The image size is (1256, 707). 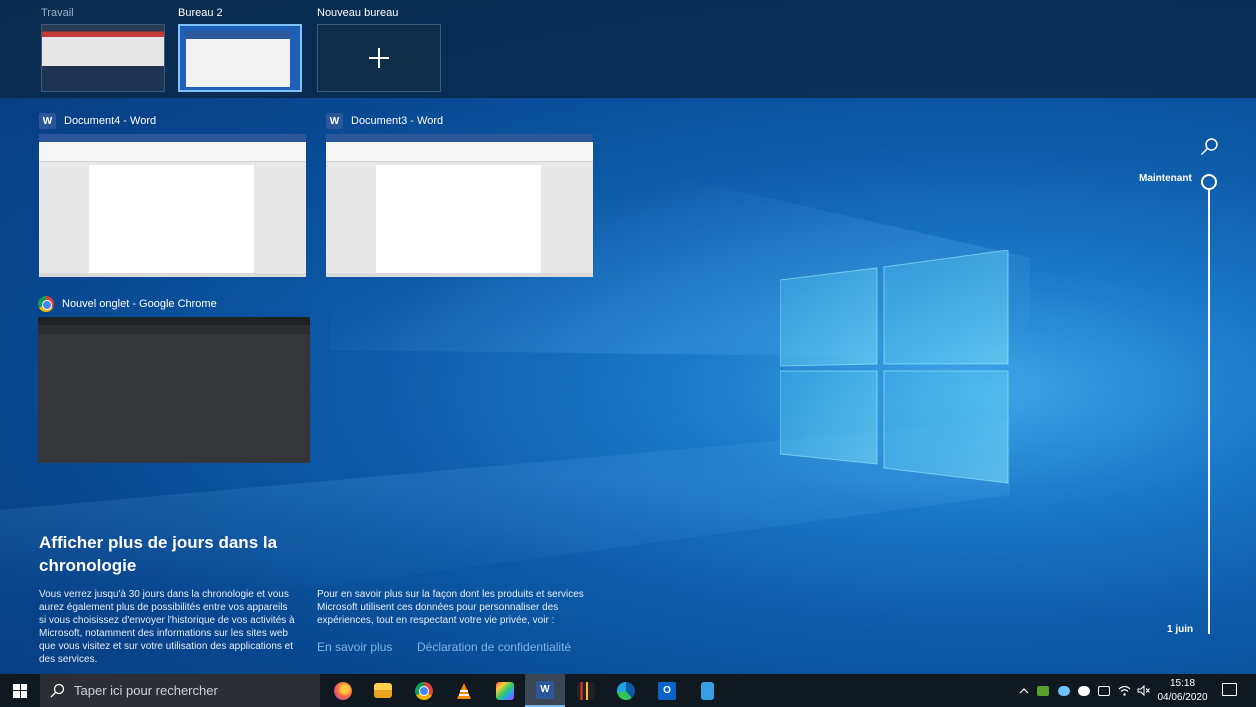 I want to click on window-document3-word: W Document3 - Word, so click(x=459, y=195).